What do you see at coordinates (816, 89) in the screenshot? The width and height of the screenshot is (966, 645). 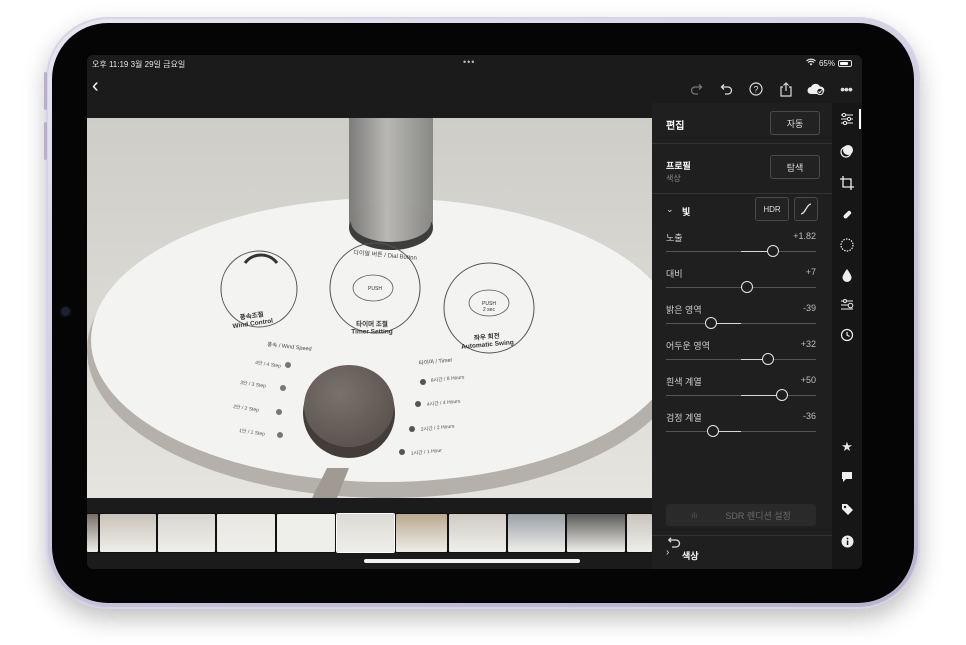 I see `cloud-sync-icon` at bounding box center [816, 89].